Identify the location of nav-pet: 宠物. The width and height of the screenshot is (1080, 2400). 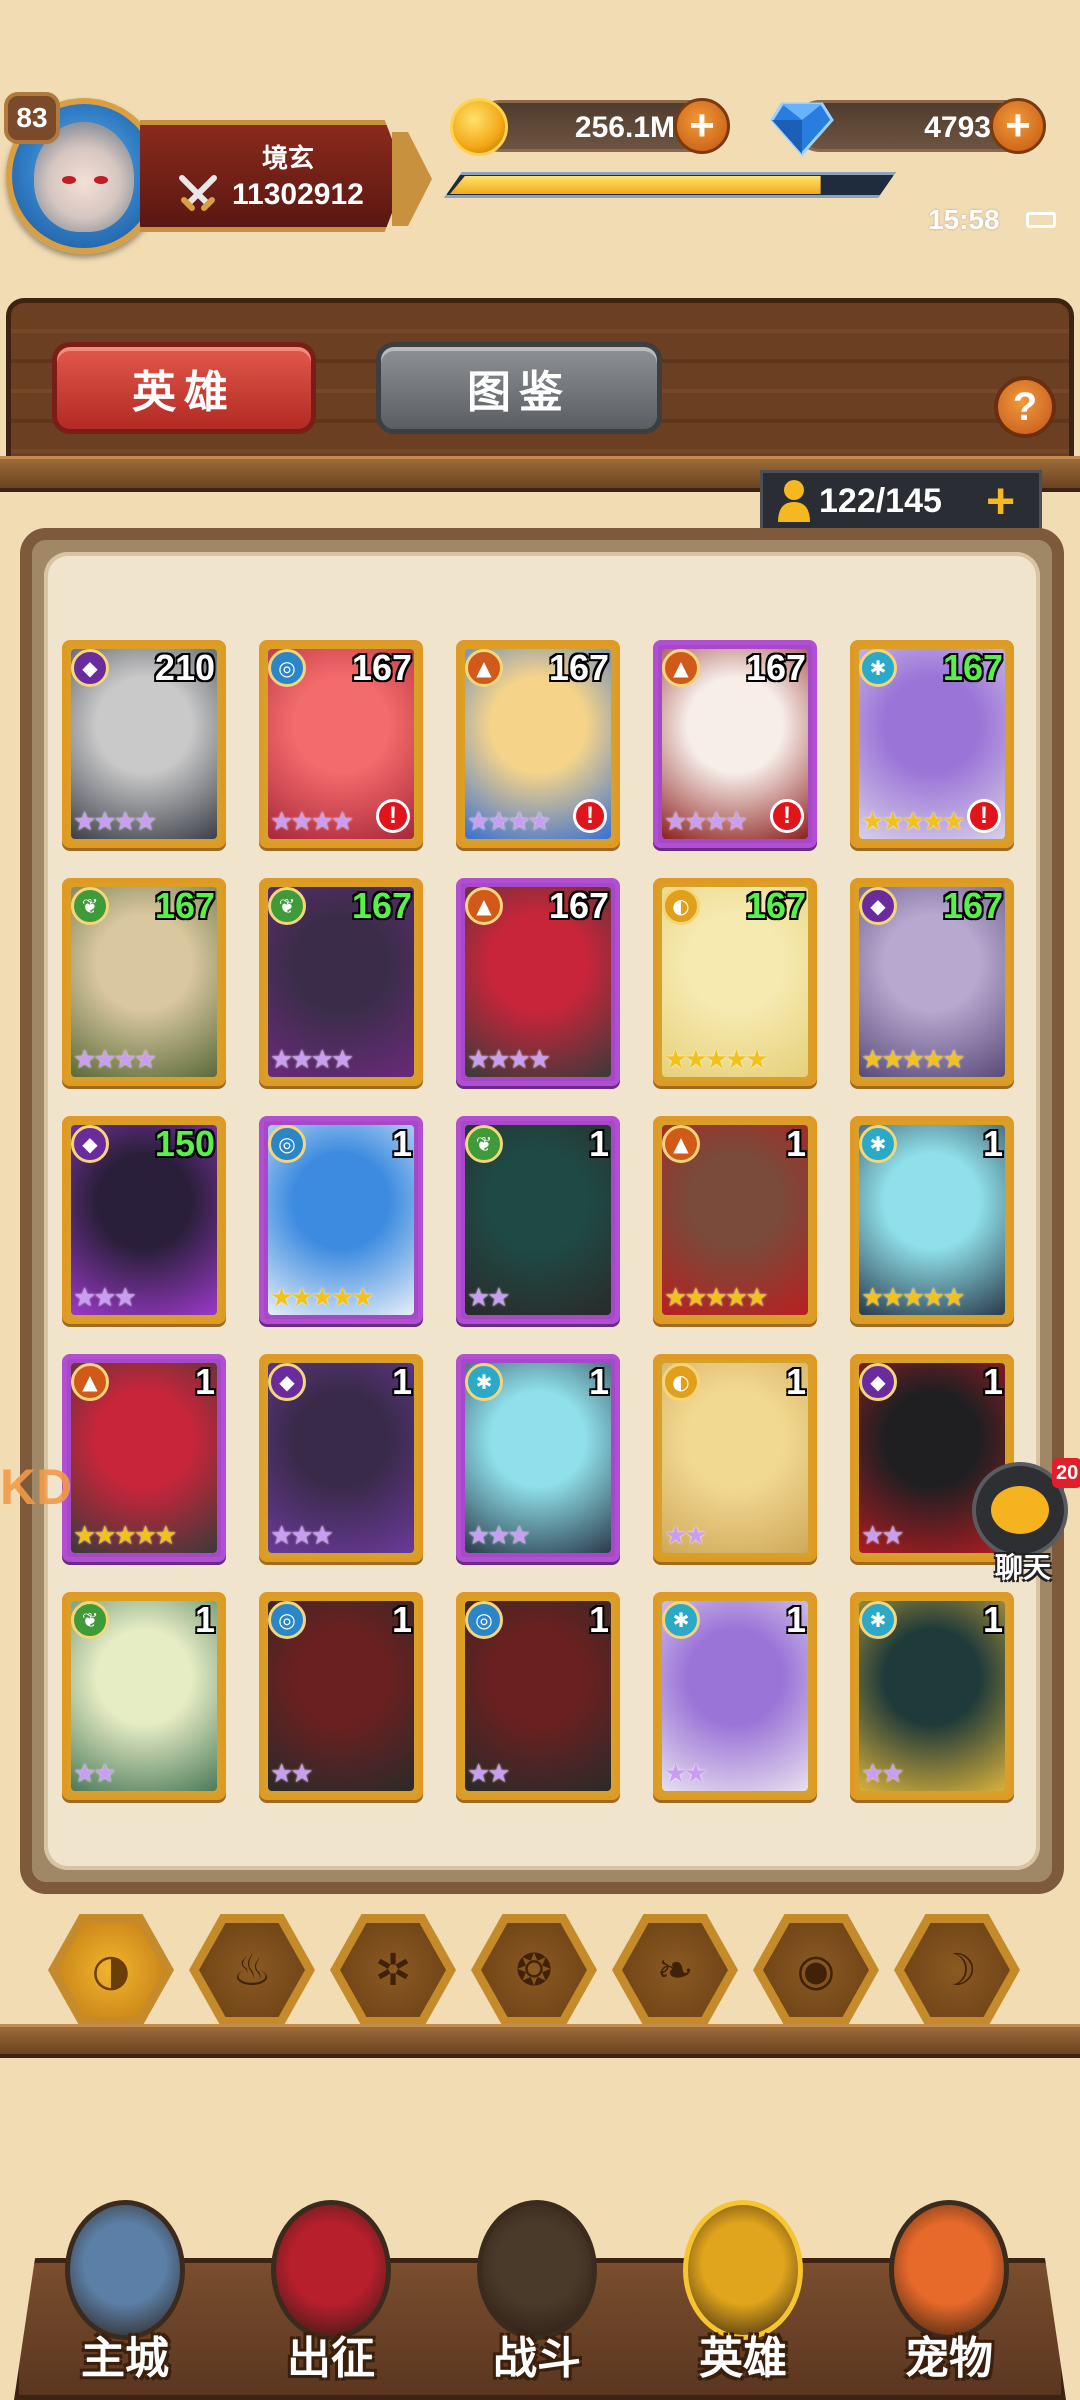
(949, 2295).